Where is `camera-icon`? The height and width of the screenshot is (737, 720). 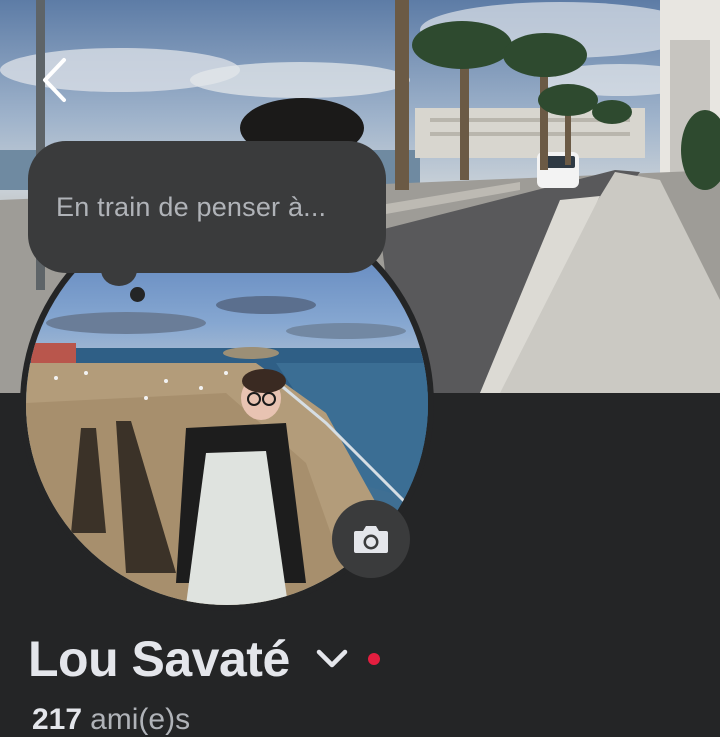
camera-icon is located at coordinates (371, 539).